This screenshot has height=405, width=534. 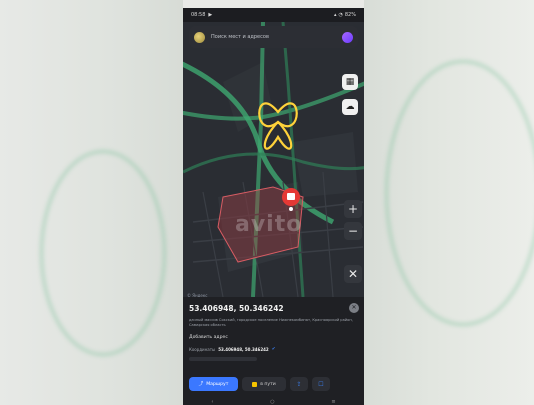 What do you see at coordinates (201, 384) in the screenshot?
I see `route-icon: ⤴` at bounding box center [201, 384].